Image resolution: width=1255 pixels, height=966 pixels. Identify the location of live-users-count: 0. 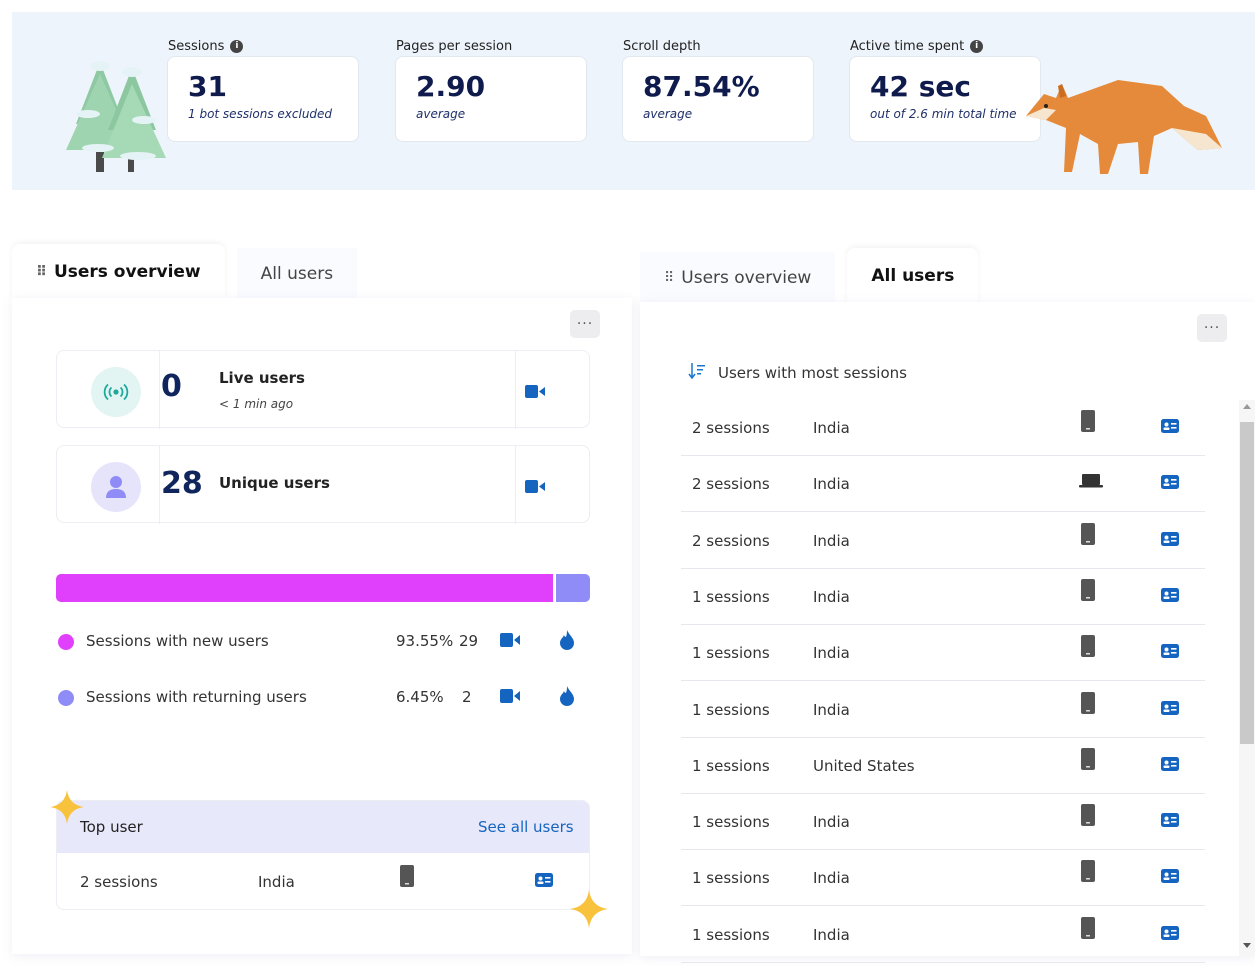
(171, 386).